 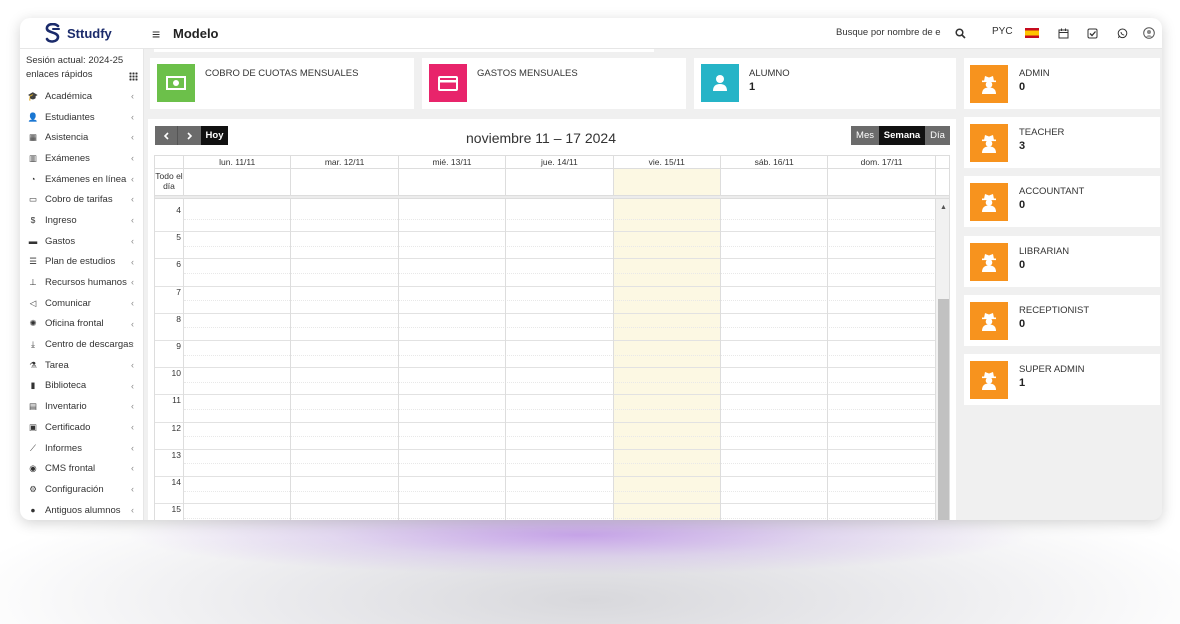 What do you see at coordinates (960, 33) in the screenshot?
I see `search-icon` at bounding box center [960, 33].